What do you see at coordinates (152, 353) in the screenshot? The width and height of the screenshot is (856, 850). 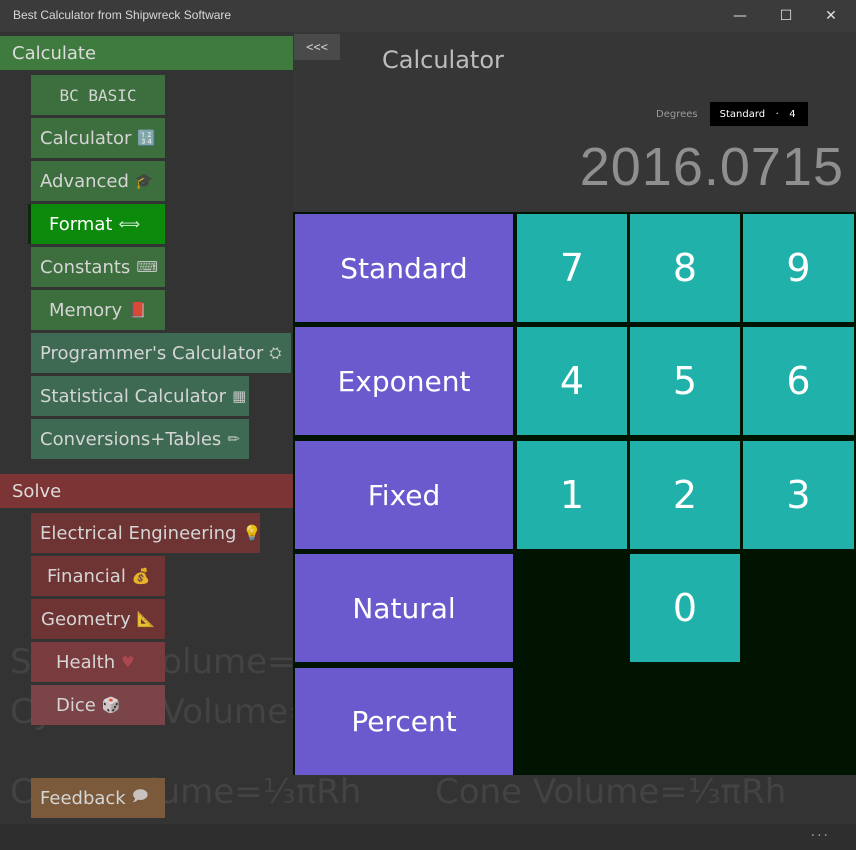 I see `sidebar-item-label: Programmer's Calculator` at bounding box center [152, 353].